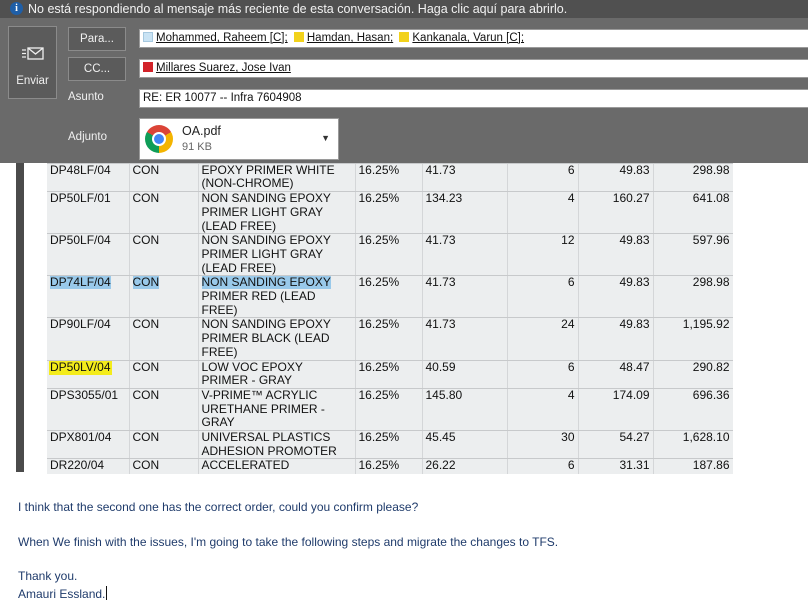 Image resolution: width=808 pixels, height=604 pixels. What do you see at coordinates (16, 8) in the screenshot?
I see `info-icon: i` at bounding box center [16, 8].